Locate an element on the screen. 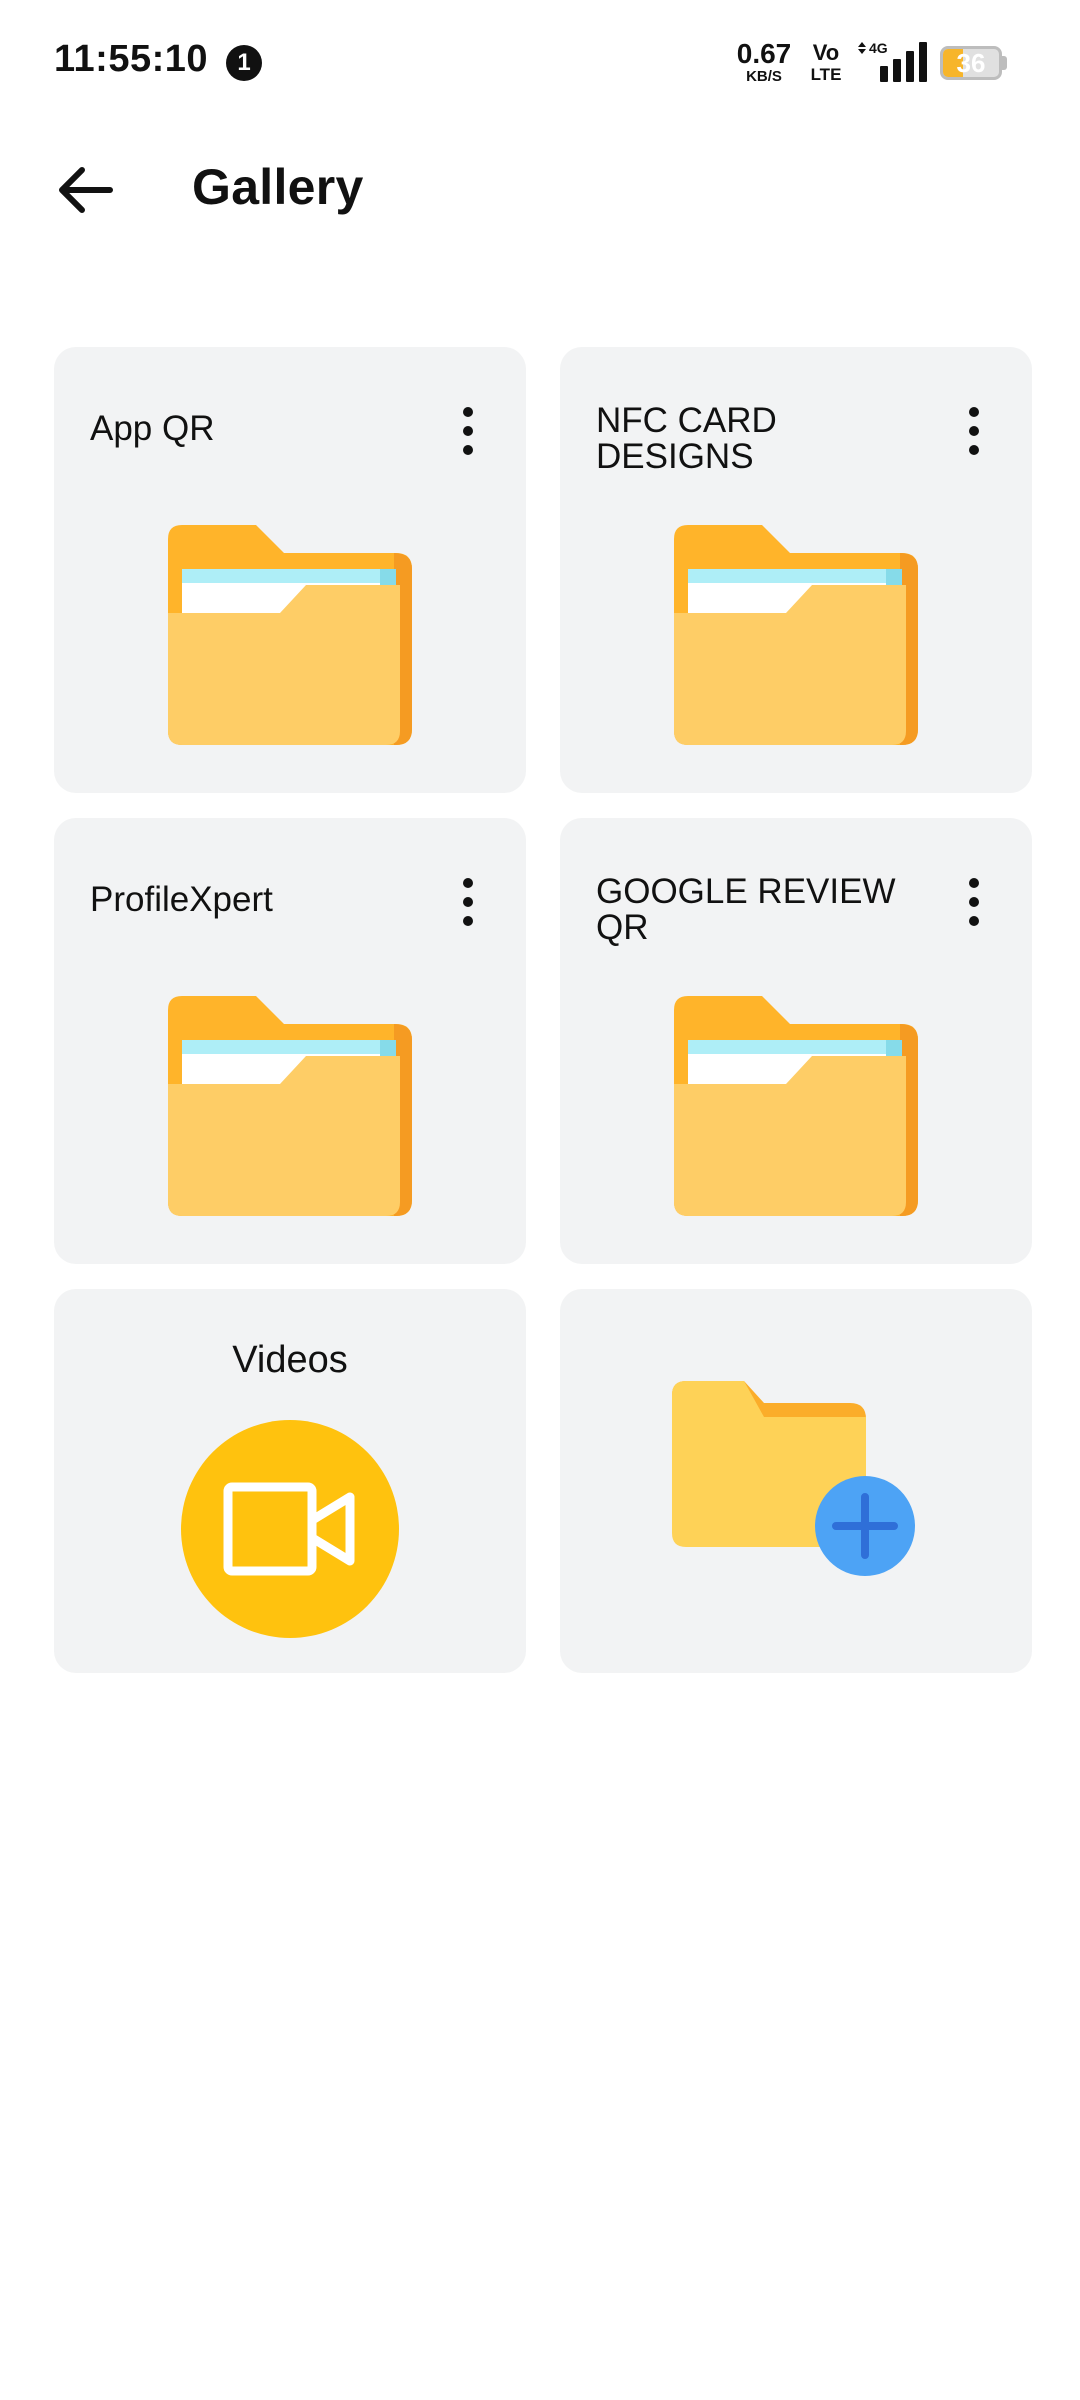  signal-icon: 4G is located at coordinates (894, 61).